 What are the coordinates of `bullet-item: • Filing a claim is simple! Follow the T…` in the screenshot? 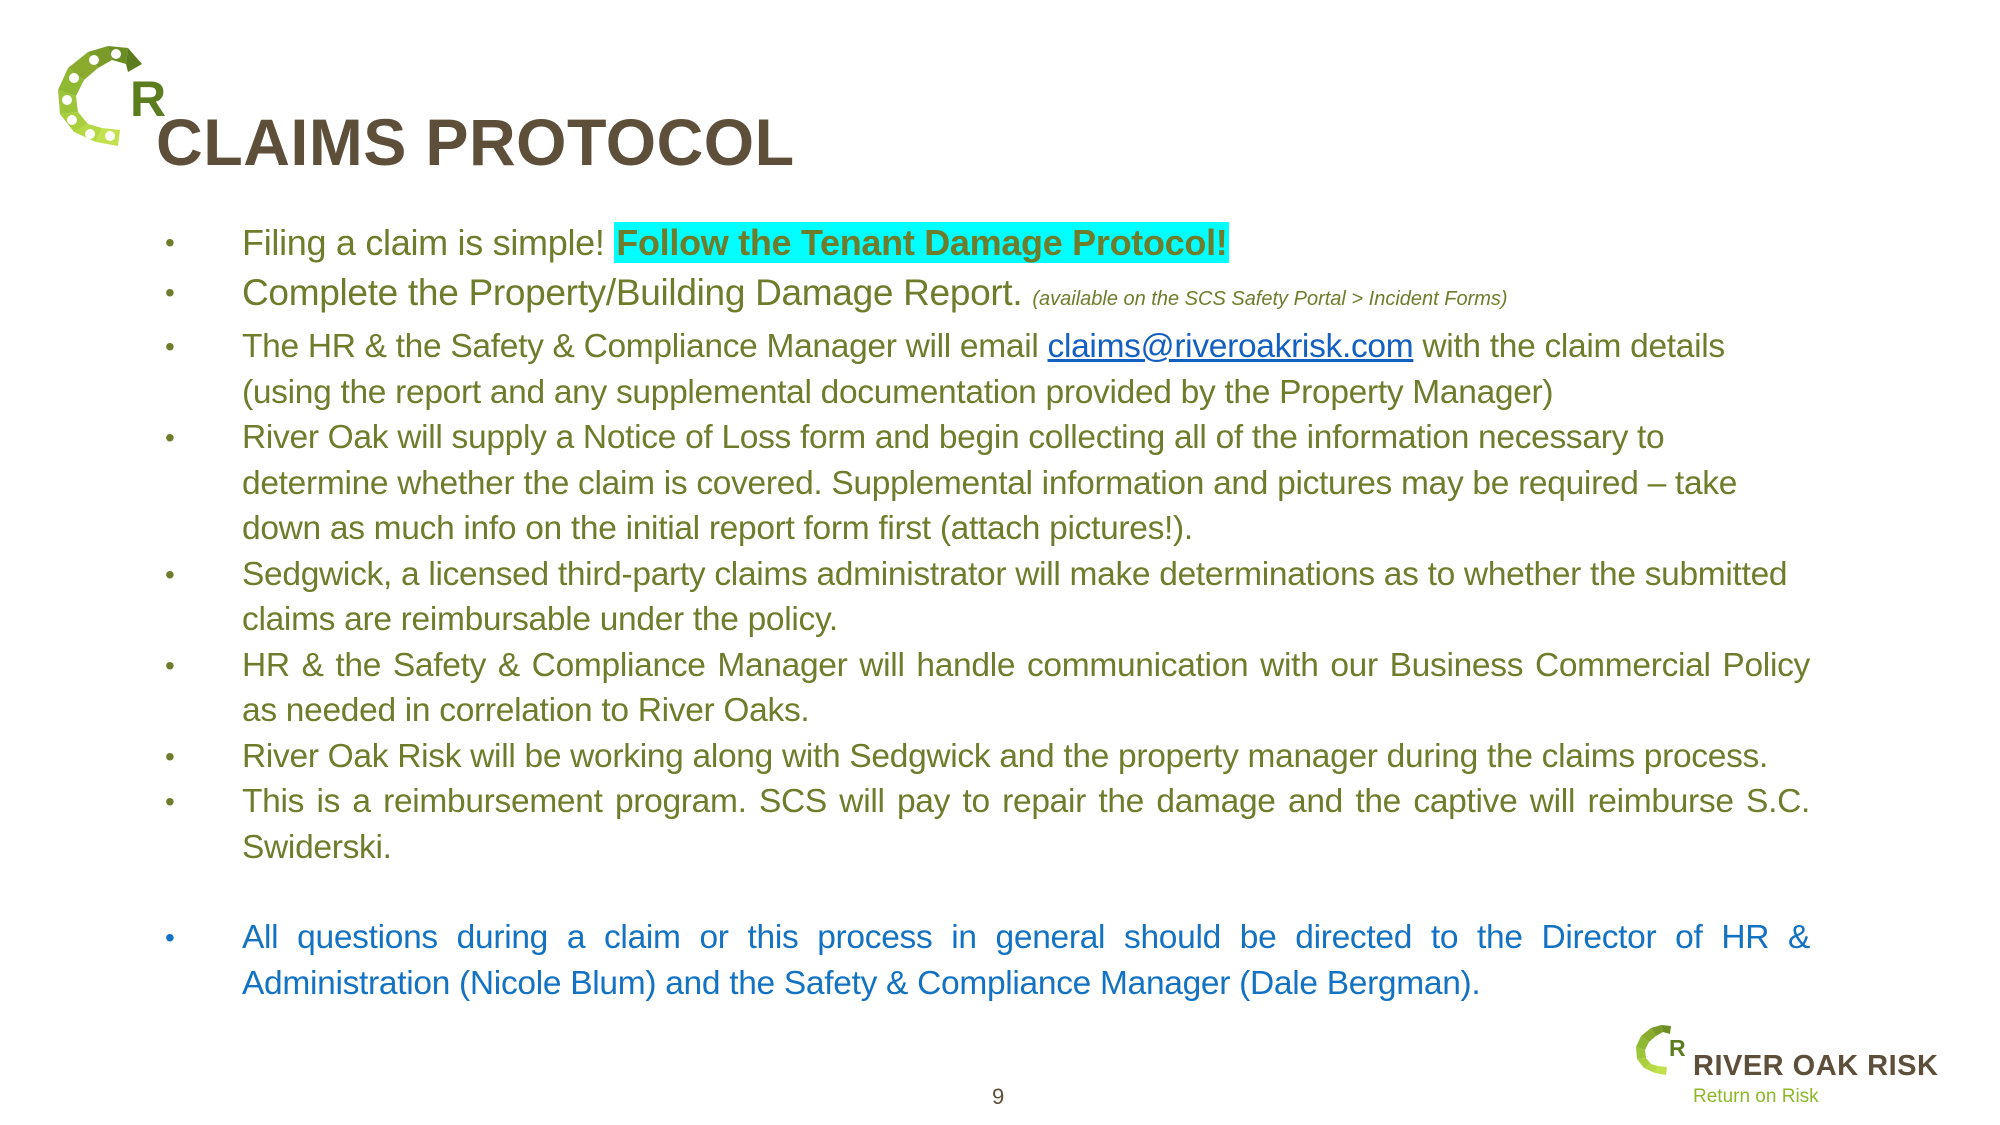 It's located at (985, 243).